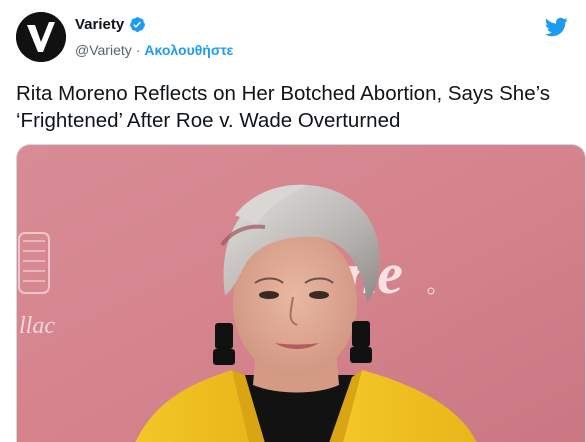 This screenshot has height=442, width=586. What do you see at coordinates (361, 342) in the screenshot?
I see `earring-right` at bounding box center [361, 342].